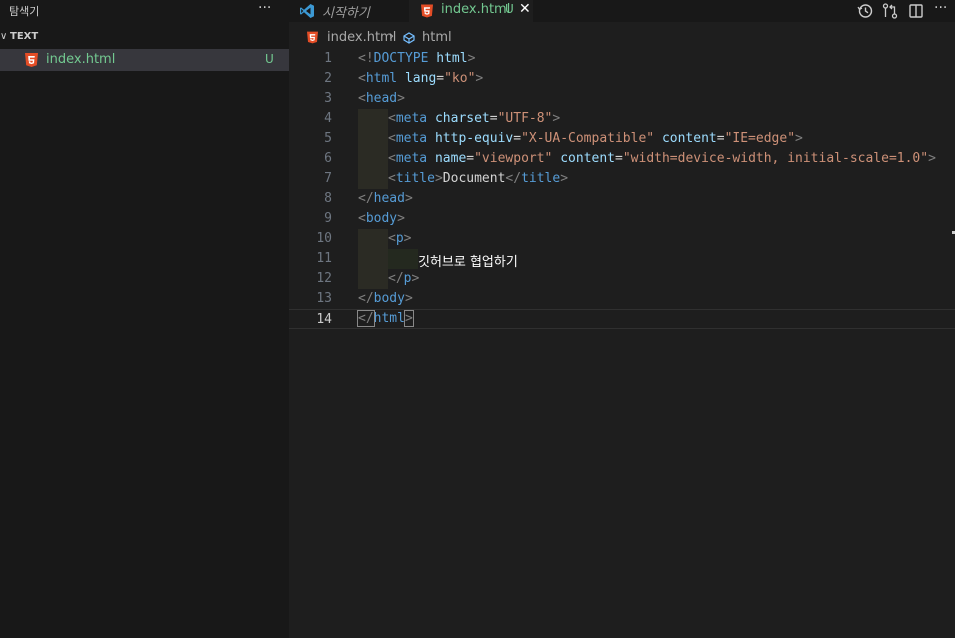 This screenshot has height=638, width=955. What do you see at coordinates (346, 13) in the screenshot?
I see `tab-welcome-label: 시작하기` at bounding box center [346, 13].